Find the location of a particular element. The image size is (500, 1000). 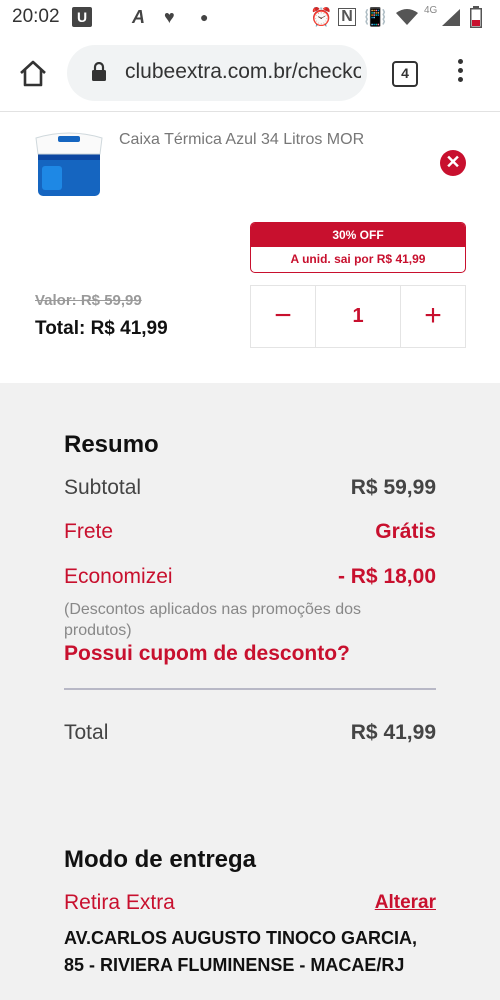

subtotal-label: Subtotal is located at coordinates (103, 487).